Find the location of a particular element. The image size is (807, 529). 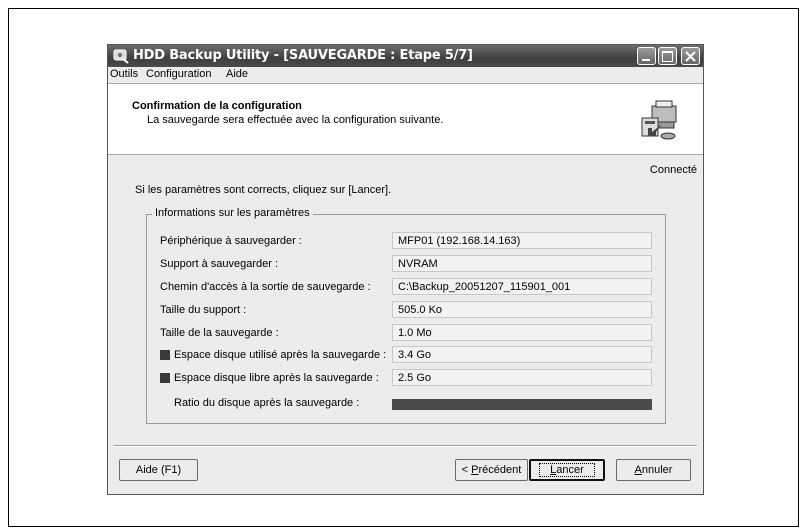

previous-button: < Précédent is located at coordinates (491, 470).